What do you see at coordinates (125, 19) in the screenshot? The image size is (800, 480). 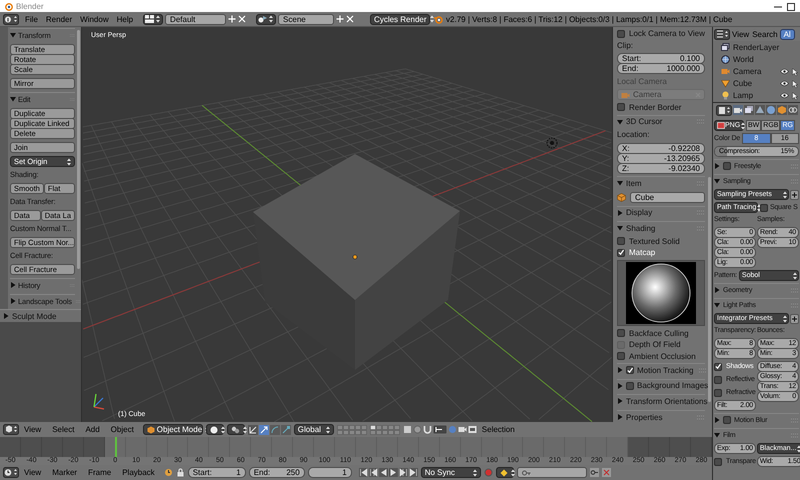 I see `menu-item: Help` at bounding box center [125, 19].